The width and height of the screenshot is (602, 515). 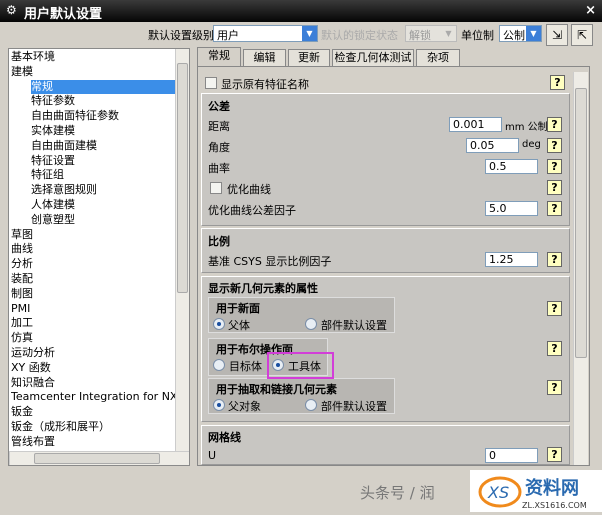 What do you see at coordinates (438, 58) in the screenshot?
I see `tab-misc: 杂项` at bounding box center [438, 58].